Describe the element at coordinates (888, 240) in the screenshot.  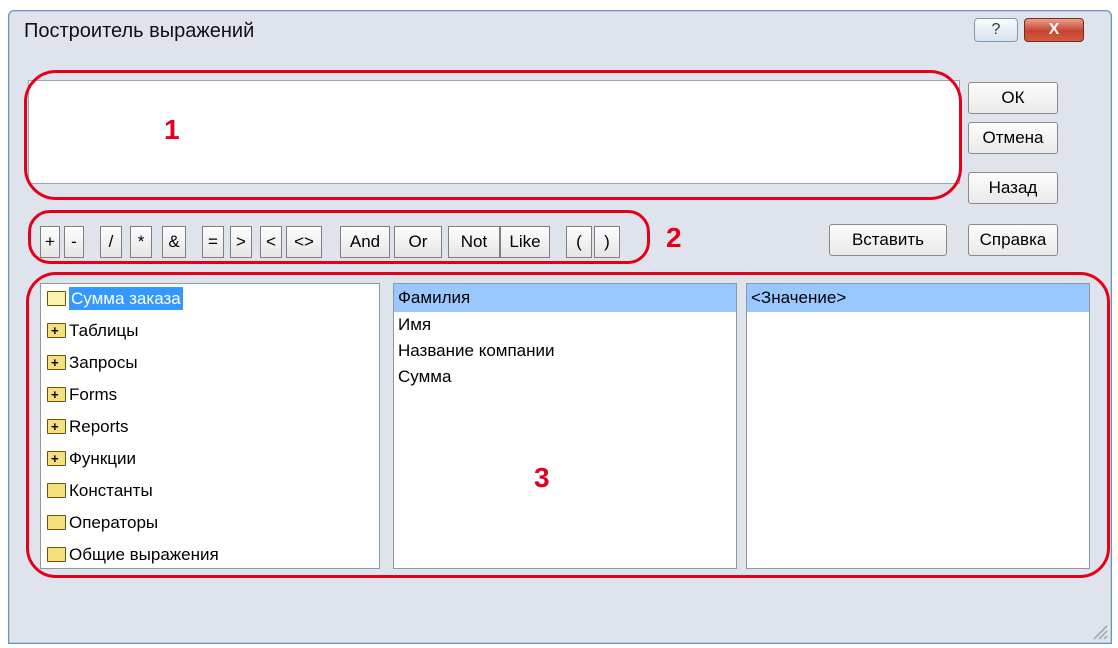
I see `insert-button: Вставить` at that location.